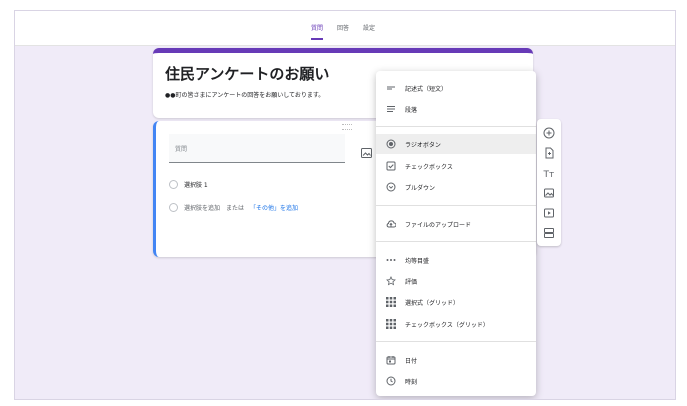 The width and height of the screenshot is (687, 406). I want to click on or-text: または, so click(235, 208).